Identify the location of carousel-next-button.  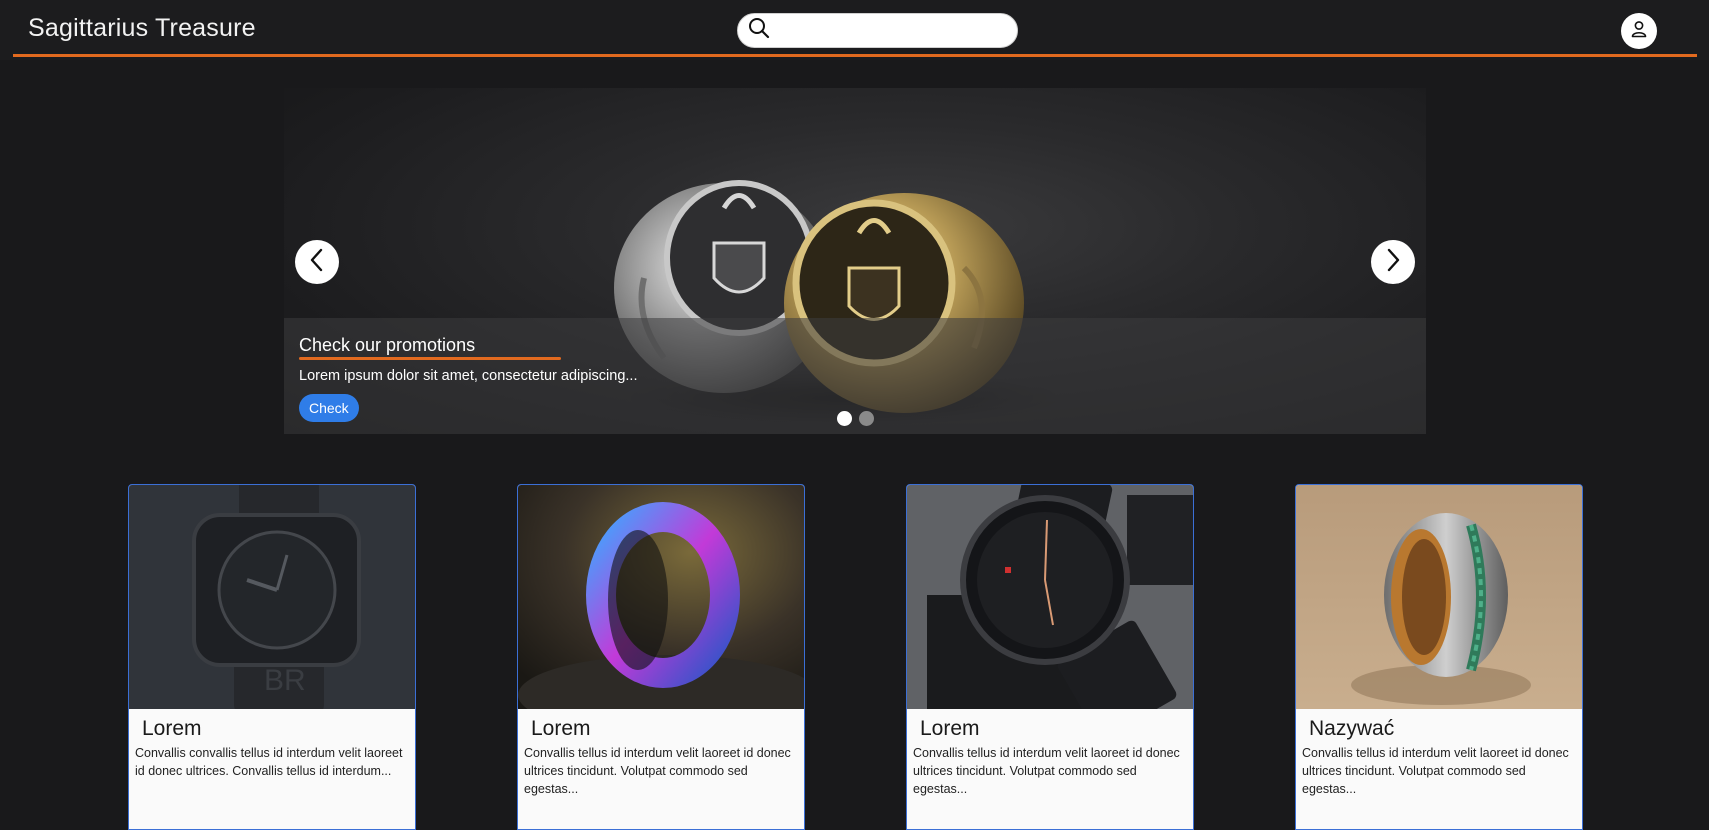
(1393, 262).